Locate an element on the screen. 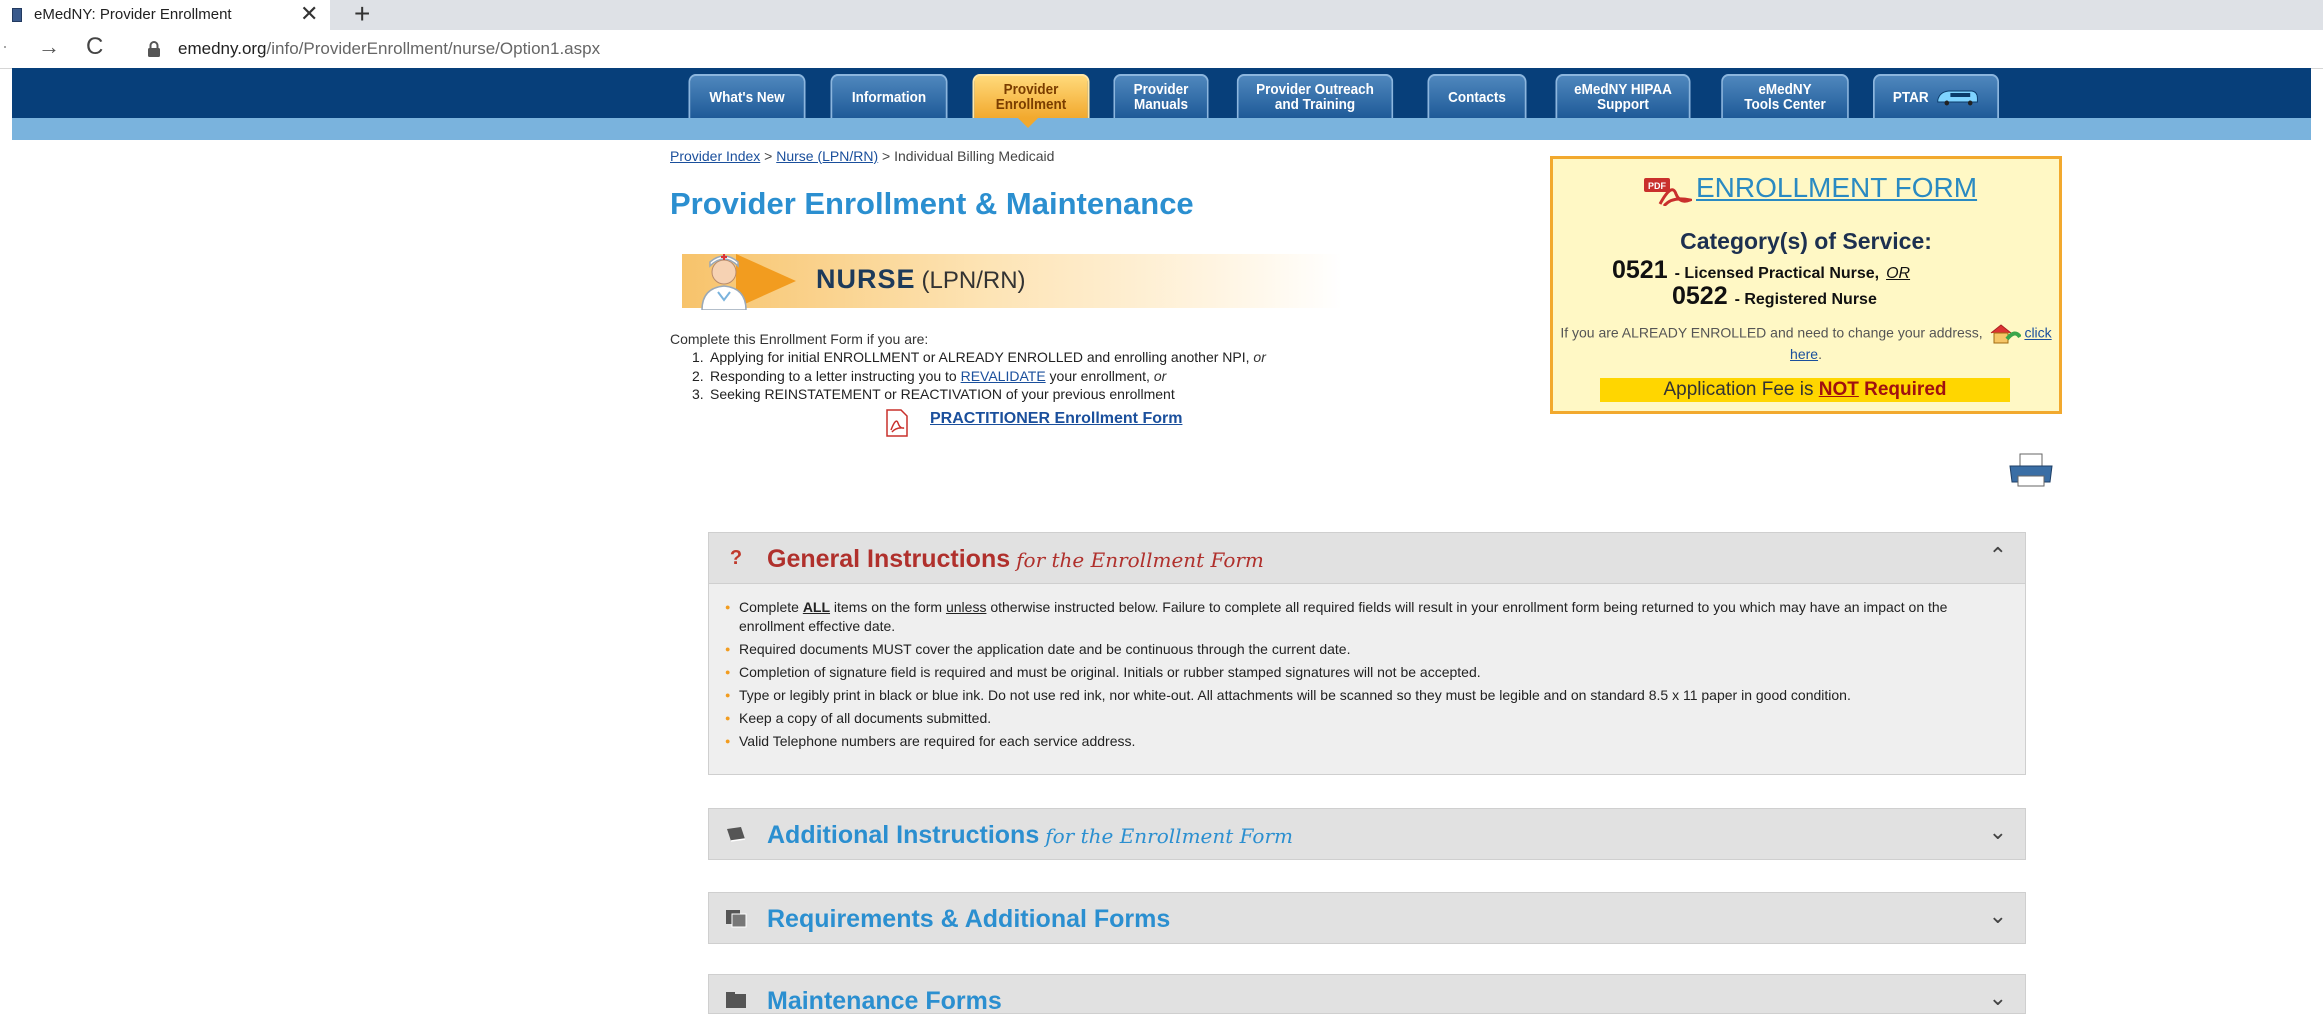 Image resolution: width=2323 pixels, height=1016 pixels. nav-whats-new: What's New is located at coordinates (747, 96).